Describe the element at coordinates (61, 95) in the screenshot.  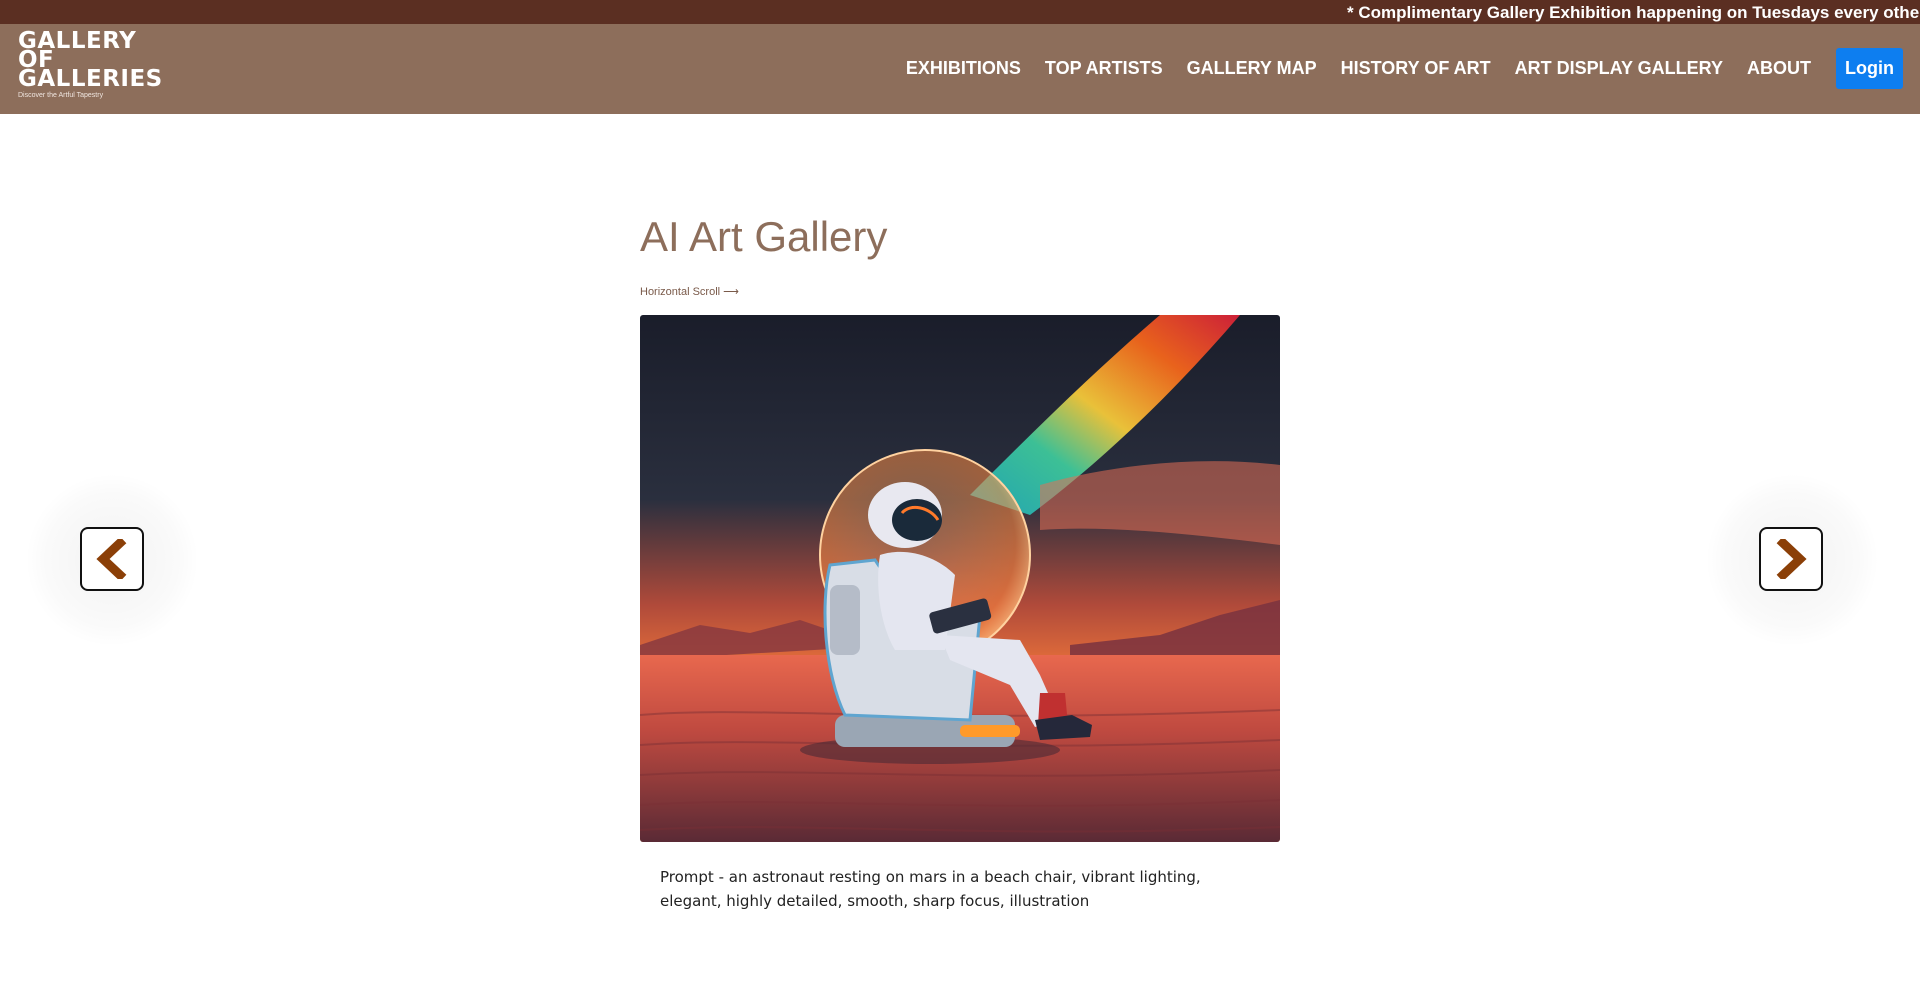
I see `logo-tagline: Discover the Artful Tapestry` at that location.